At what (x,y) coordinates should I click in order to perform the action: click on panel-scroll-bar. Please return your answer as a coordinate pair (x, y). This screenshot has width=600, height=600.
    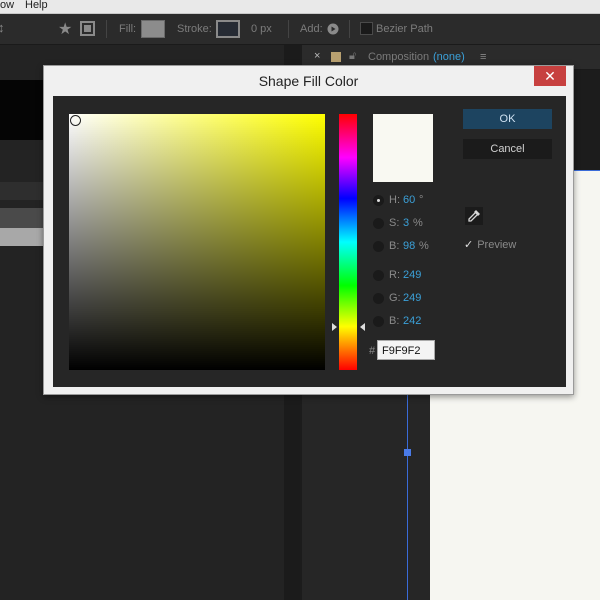
    Looking at the image, I should click on (22, 237).